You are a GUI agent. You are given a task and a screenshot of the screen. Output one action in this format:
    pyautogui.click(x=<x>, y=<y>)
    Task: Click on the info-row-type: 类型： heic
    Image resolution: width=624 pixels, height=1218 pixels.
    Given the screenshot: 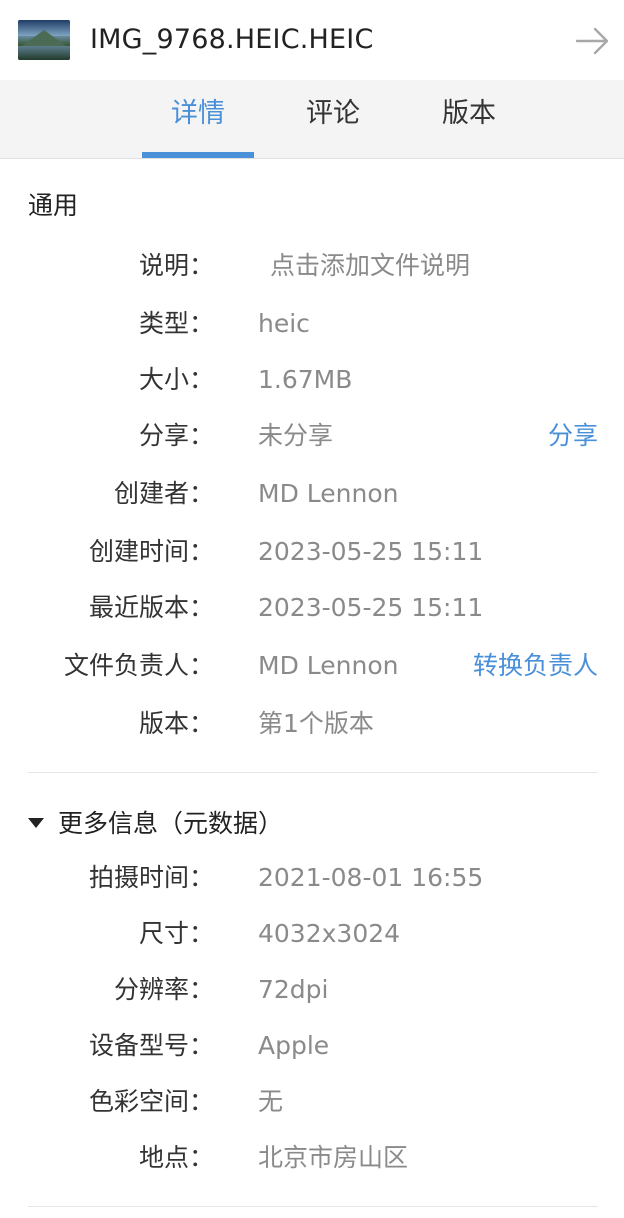 What is the action you would take?
    pyautogui.click(x=312, y=324)
    